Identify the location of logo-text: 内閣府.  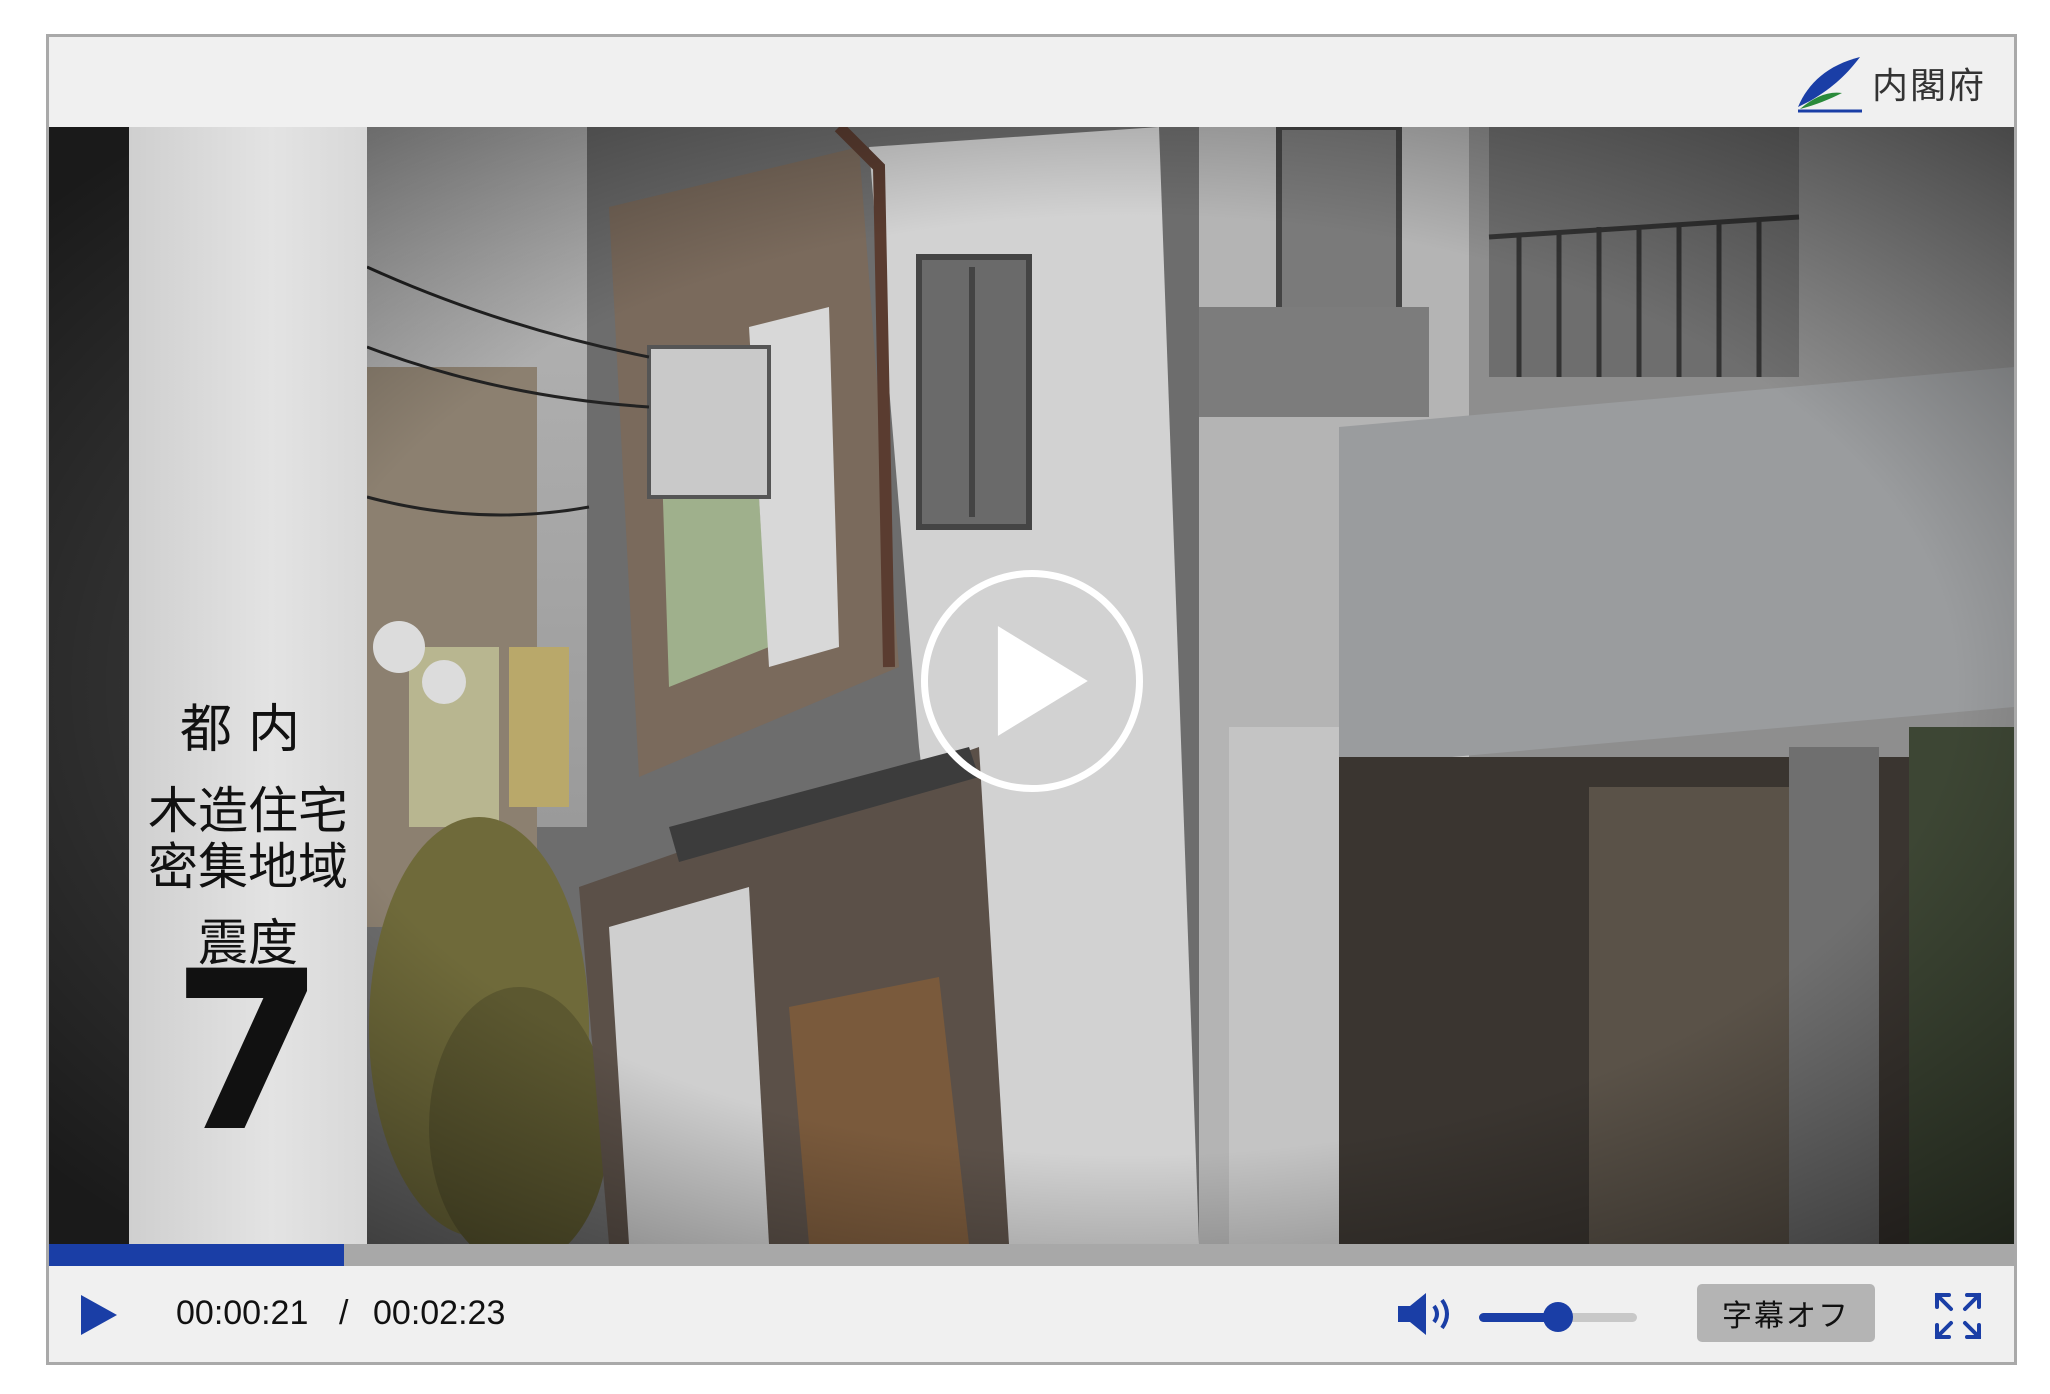
(1928, 86).